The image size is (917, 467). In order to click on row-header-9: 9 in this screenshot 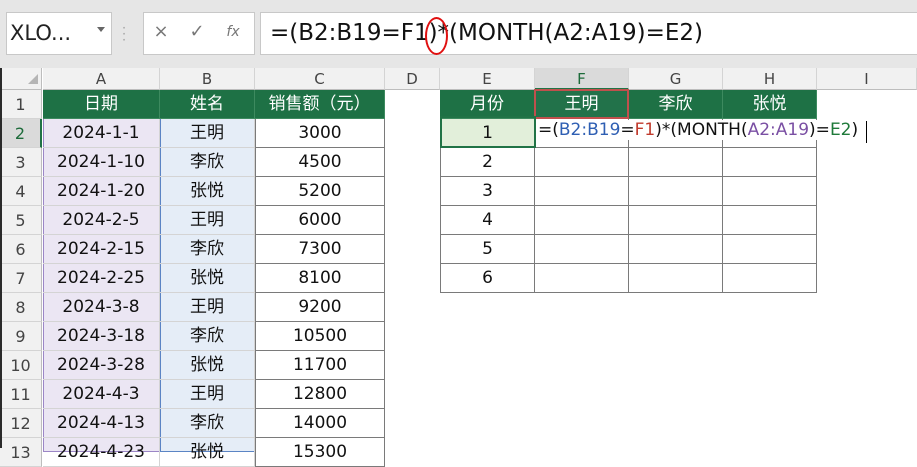, I will do `click(21, 336)`.